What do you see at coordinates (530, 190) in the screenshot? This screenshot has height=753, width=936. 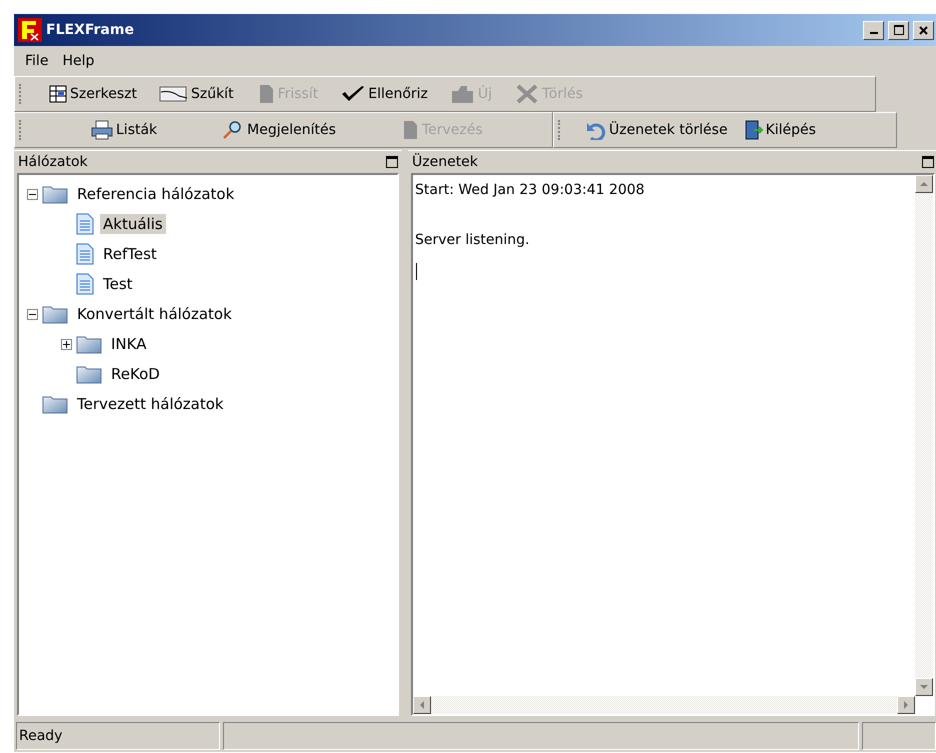 I see `log-line: Start: Wed Jan 23 09:03:41 2008` at bounding box center [530, 190].